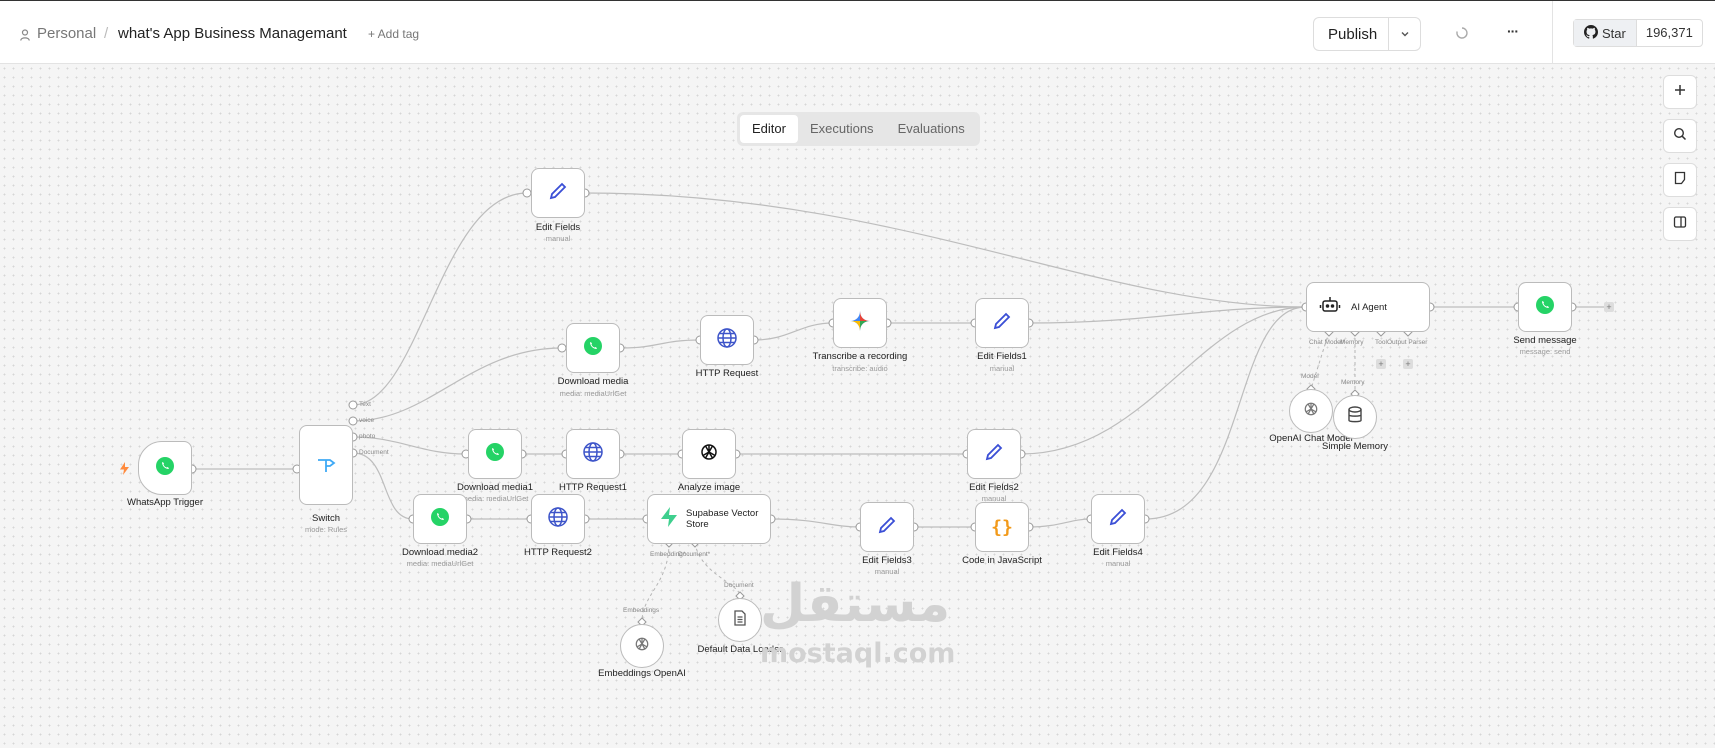 The width and height of the screenshot is (1715, 748). I want to click on node-label: Download media2, so click(440, 552).